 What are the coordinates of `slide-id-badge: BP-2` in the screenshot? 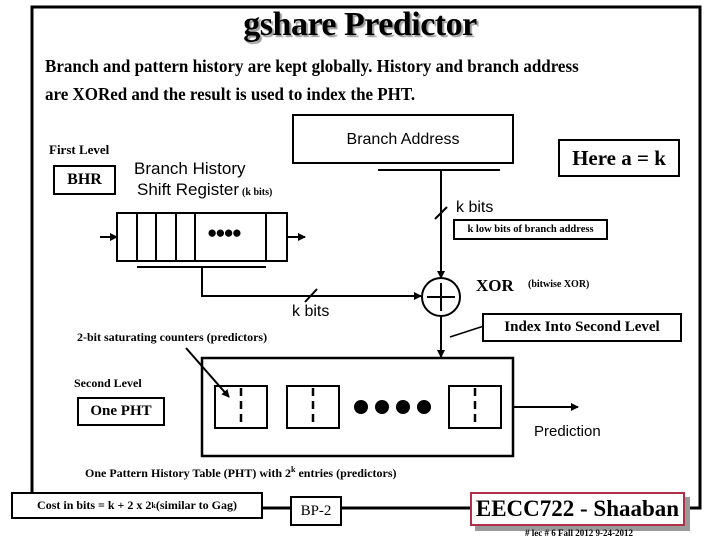 It's located at (316, 511).